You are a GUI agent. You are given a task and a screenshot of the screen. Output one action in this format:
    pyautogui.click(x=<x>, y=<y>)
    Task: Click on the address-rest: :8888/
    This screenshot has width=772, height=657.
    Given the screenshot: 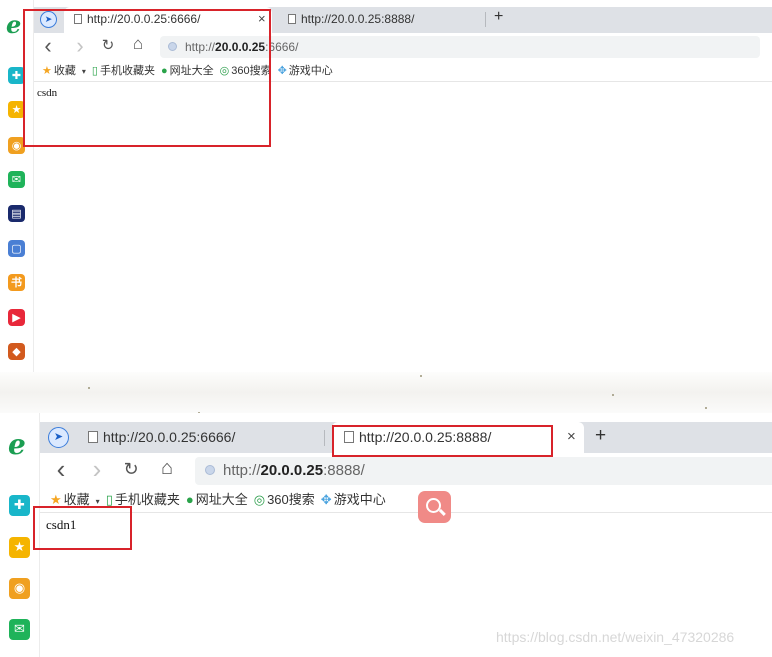 What is the action you would take?
    pyautogui.click(x=344, y=470)
    